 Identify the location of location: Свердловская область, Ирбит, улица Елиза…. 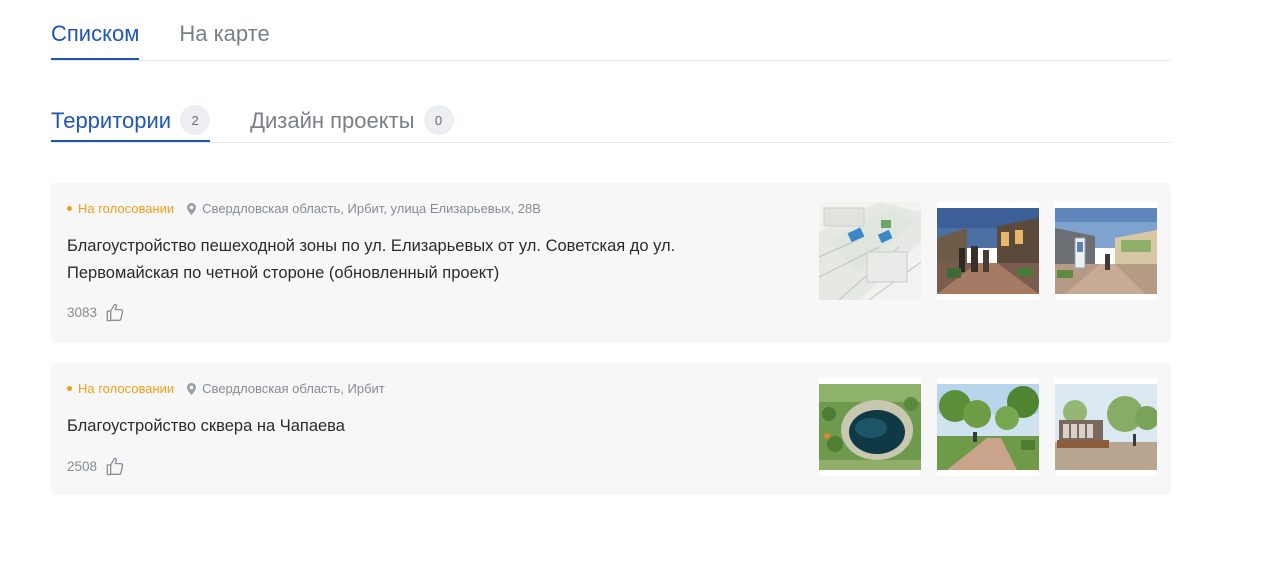
(364, 208).